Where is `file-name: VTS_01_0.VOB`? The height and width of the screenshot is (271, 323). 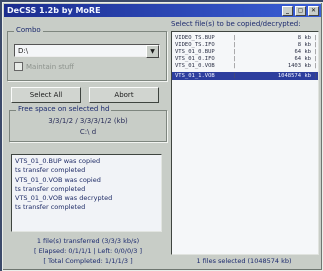
file-name: VTS_01_0.VOB is located at coordinates (195, 66).